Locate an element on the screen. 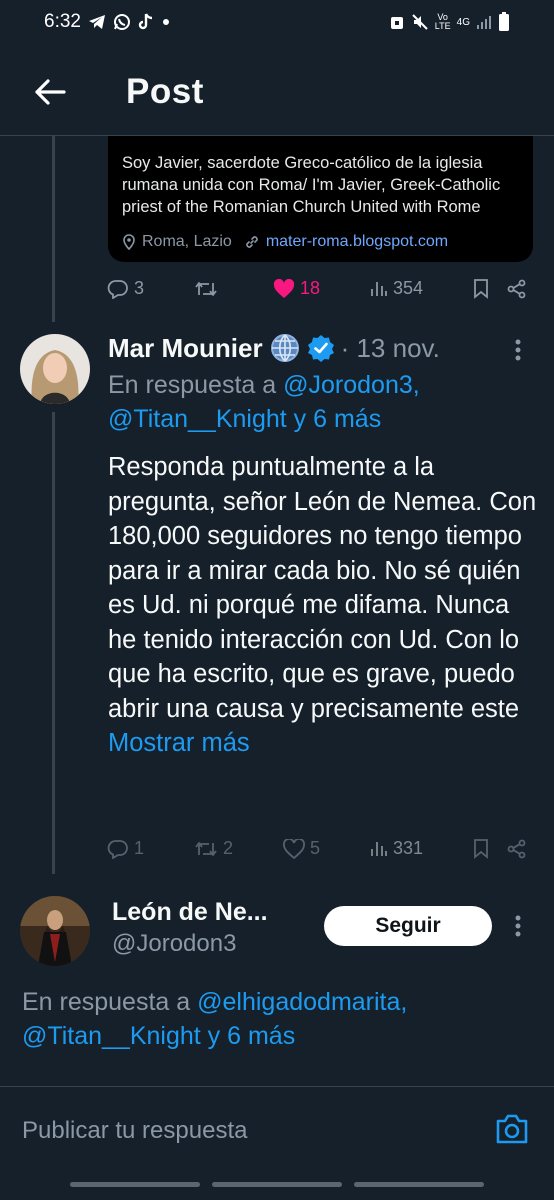 Image resolution: width=554 pixels, height=1200 pixels. reply-count: 3 is located at coordinates (139, 288).